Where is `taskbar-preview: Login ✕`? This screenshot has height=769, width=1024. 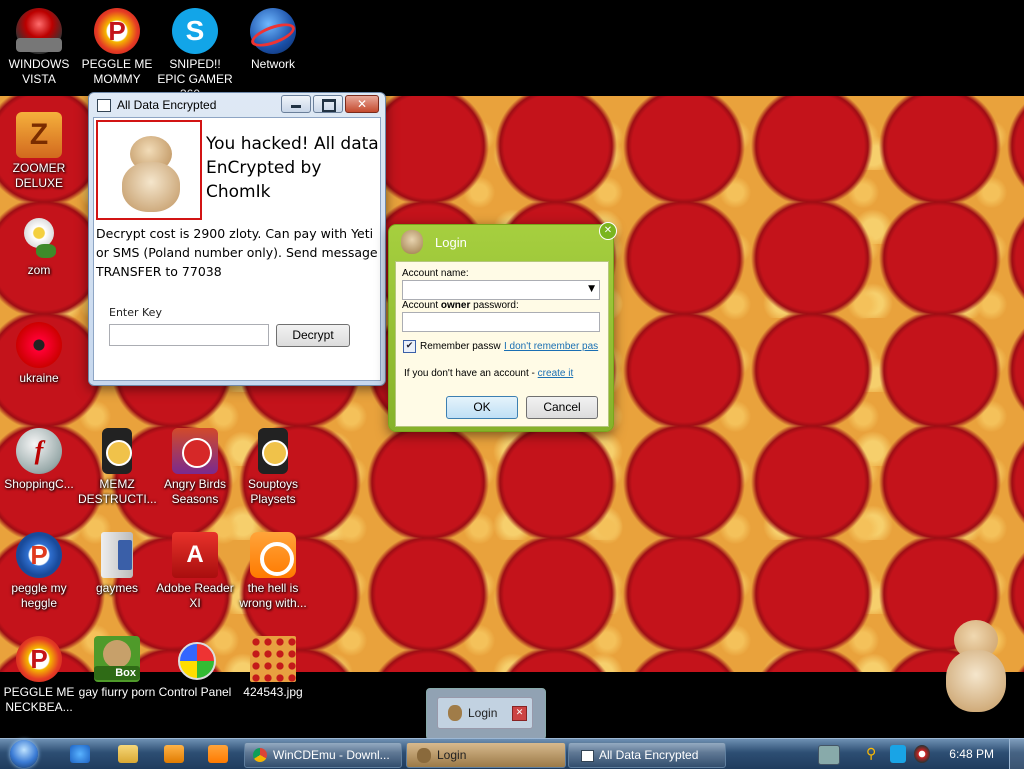
taskbar-preview: Login ✕ is located at coordinates (486, 714).